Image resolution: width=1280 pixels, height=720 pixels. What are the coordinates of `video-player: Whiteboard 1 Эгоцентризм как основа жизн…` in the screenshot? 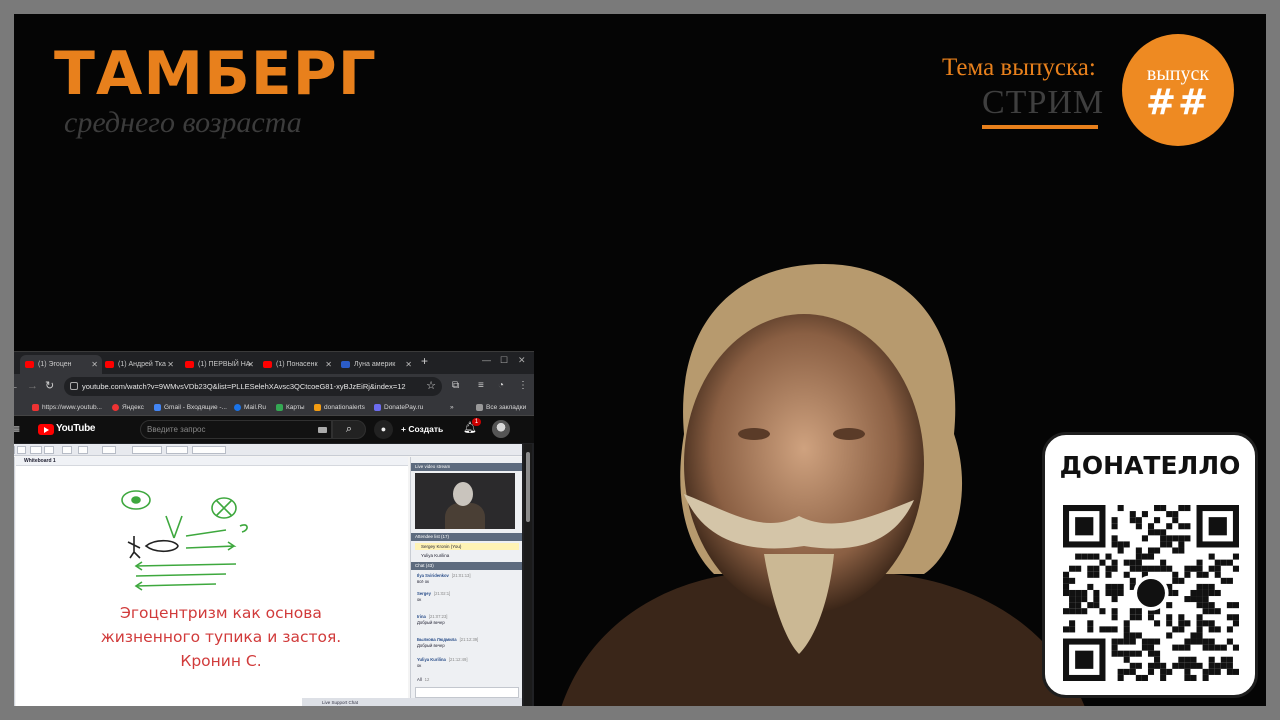 It's located at (268, 575).